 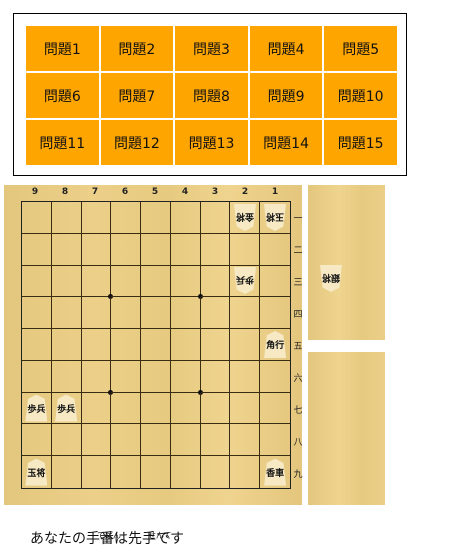 What do you see at coordinates (331, 278) in the screenshot?
I see `shogi-piece: 銀将` at bounding box center [331, 278].